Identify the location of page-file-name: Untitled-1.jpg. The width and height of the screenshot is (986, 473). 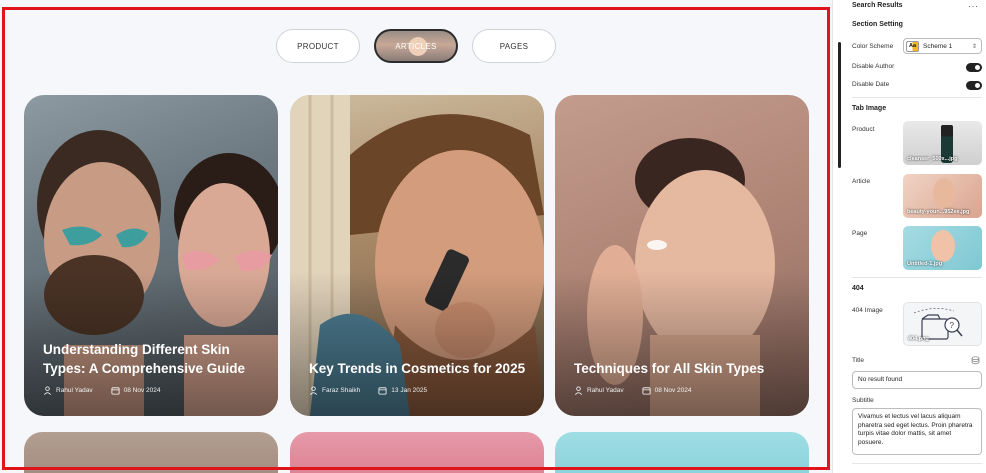
(925, 264).